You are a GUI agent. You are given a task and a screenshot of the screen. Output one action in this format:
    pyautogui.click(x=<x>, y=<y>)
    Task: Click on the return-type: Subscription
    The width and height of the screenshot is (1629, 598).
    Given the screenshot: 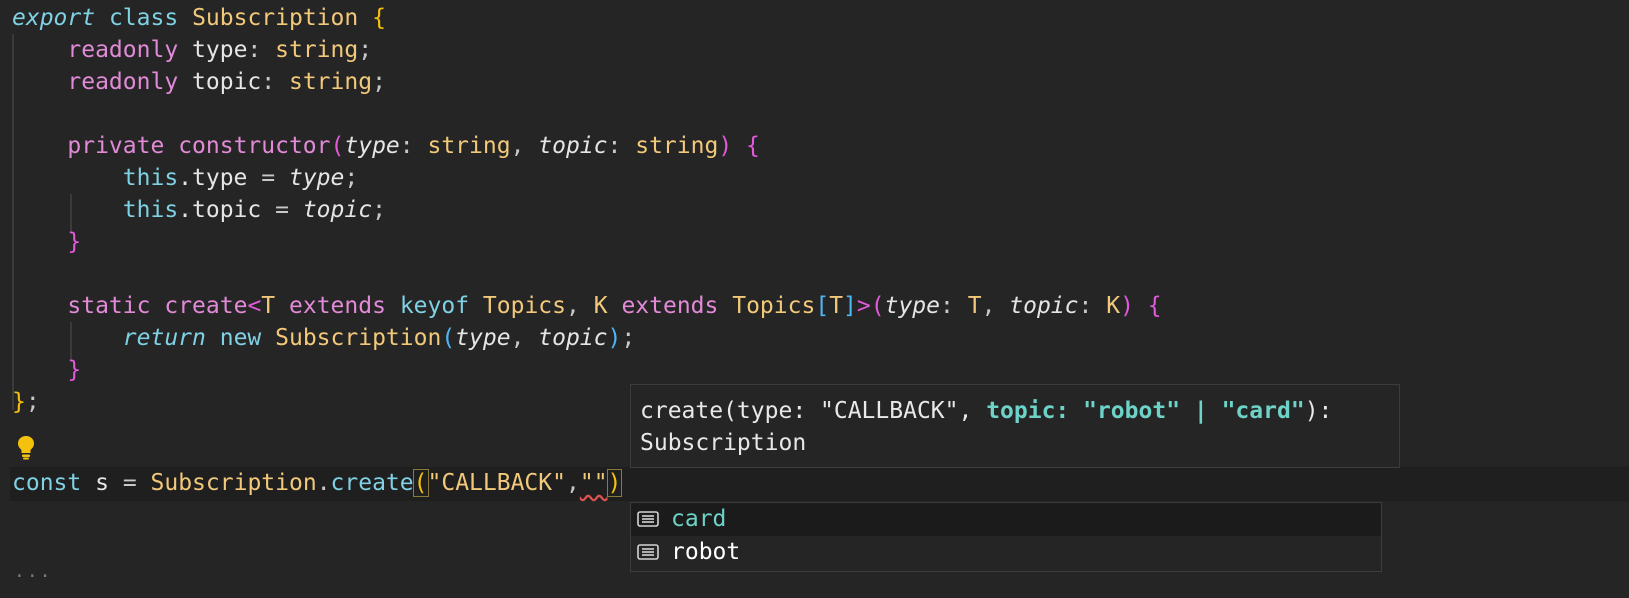 What is the action you would take?
    pyautogui.click(x=723, y=443)
    